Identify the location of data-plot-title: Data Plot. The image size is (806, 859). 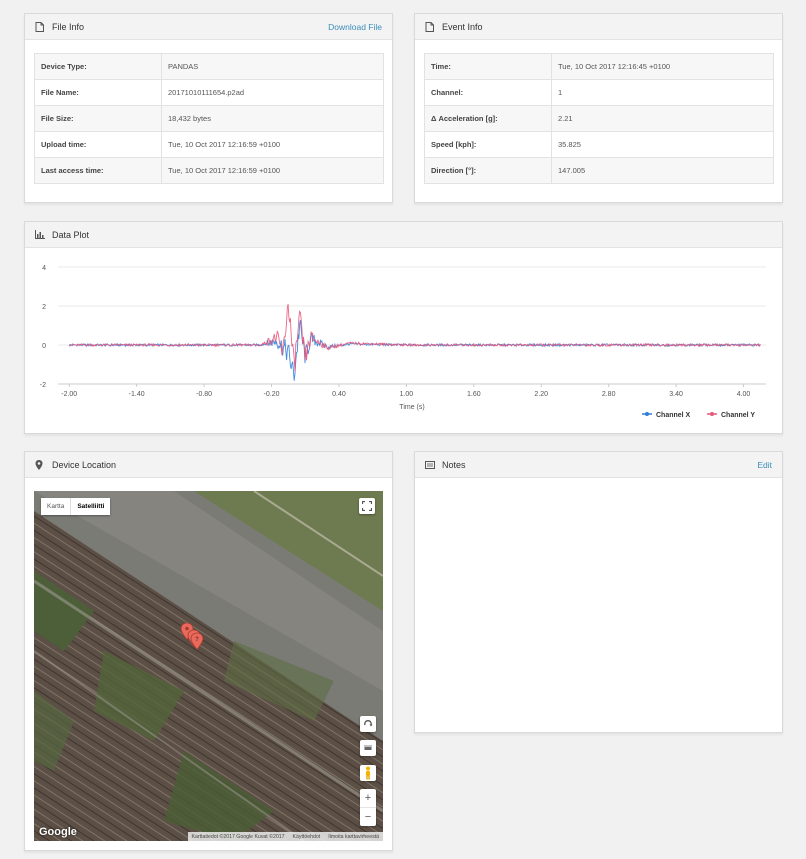
(71, 234).